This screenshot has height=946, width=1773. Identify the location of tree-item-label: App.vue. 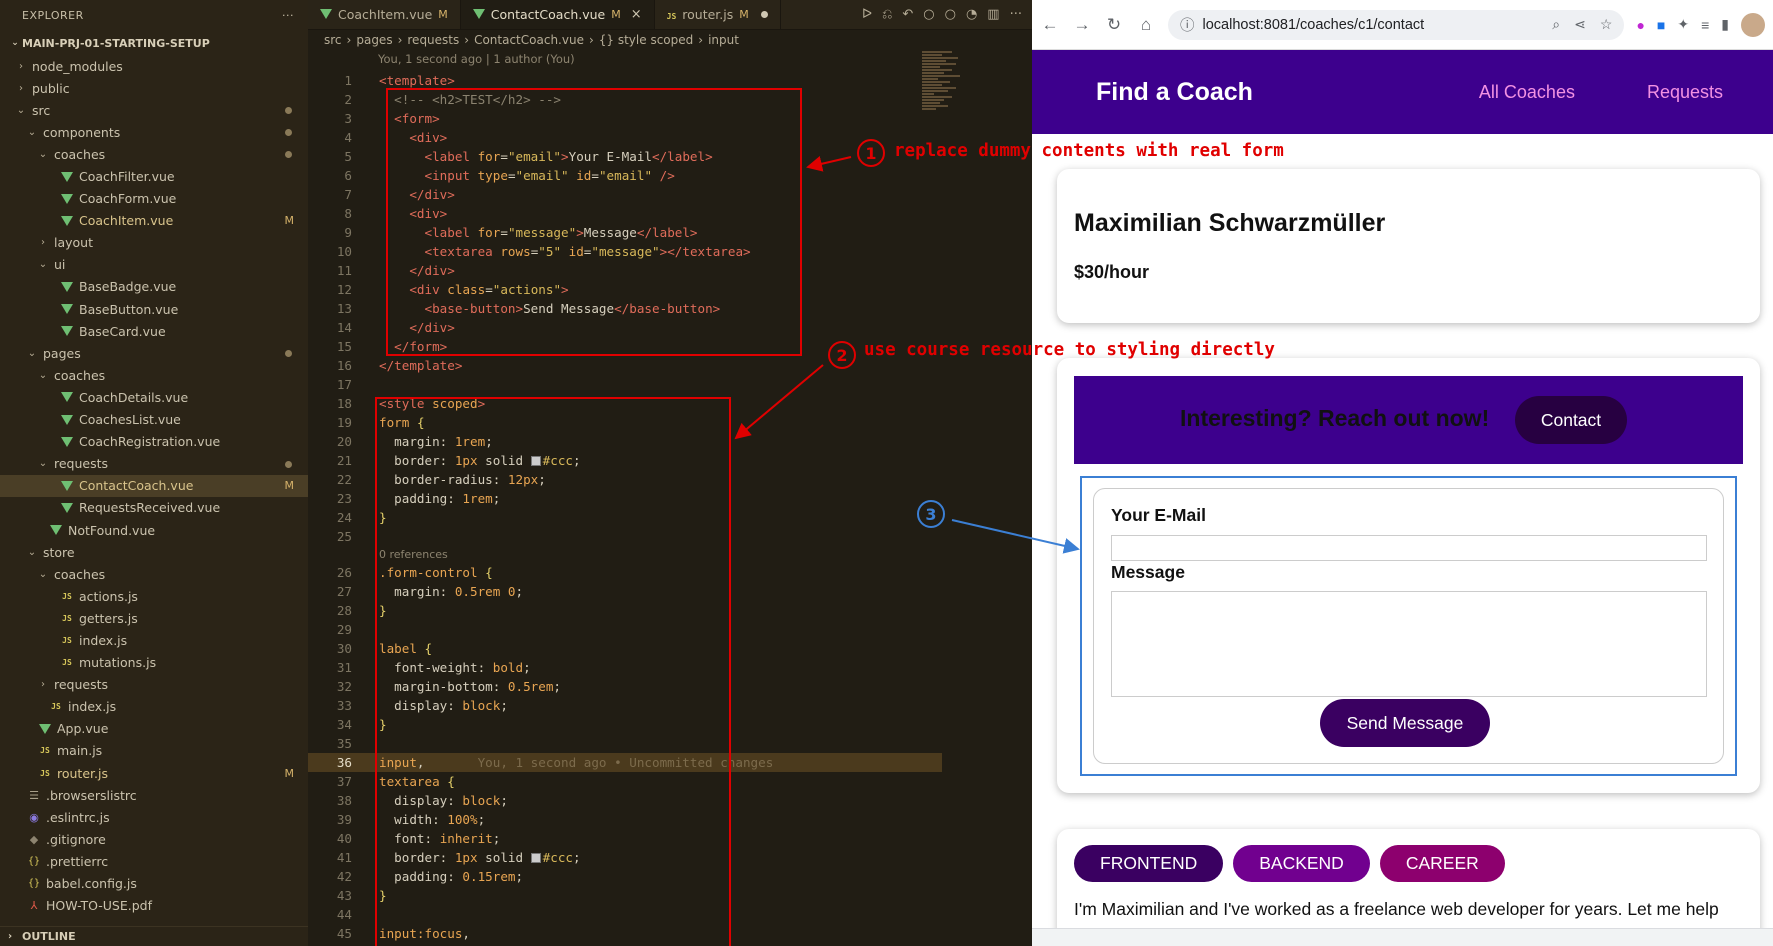
(83, 729).